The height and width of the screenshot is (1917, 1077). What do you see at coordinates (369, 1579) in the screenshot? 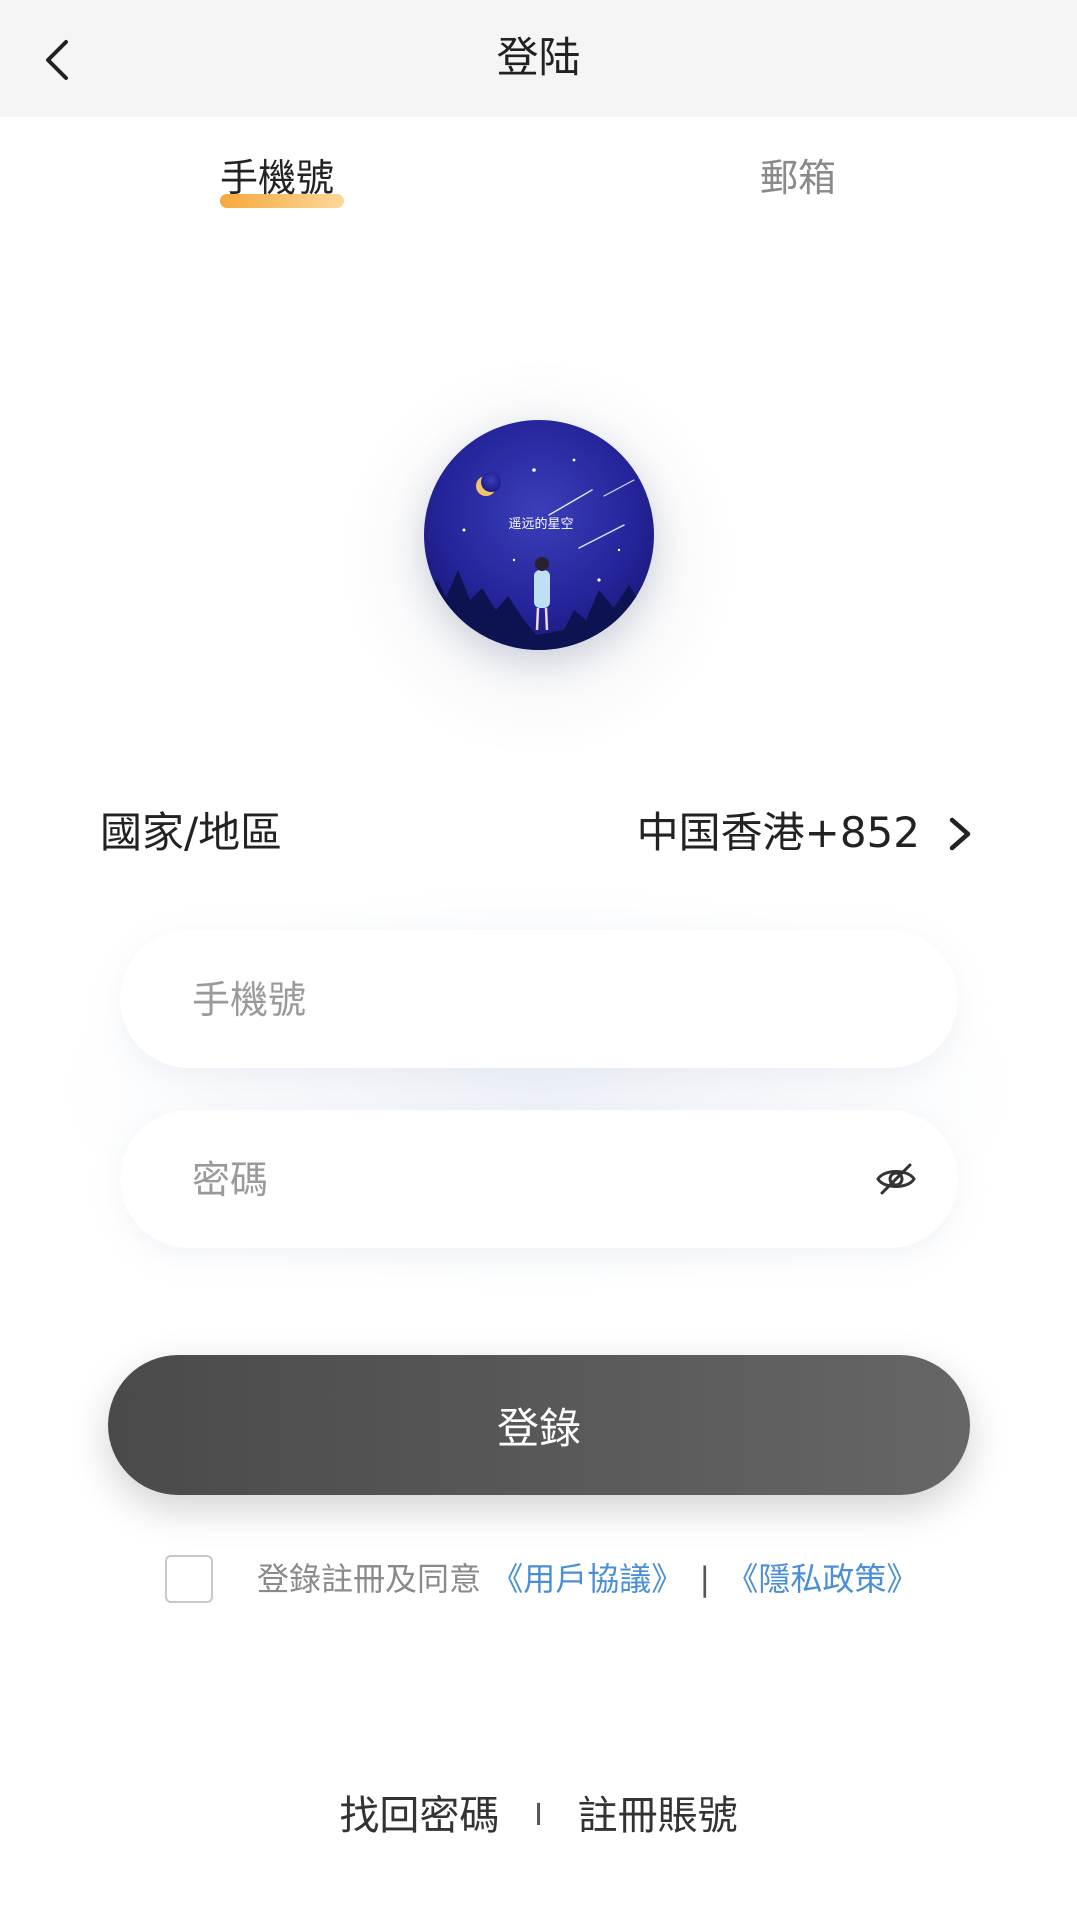
I see `agreement-prefix: 登錄註冊及同意` at bounding box center [369, 1579].